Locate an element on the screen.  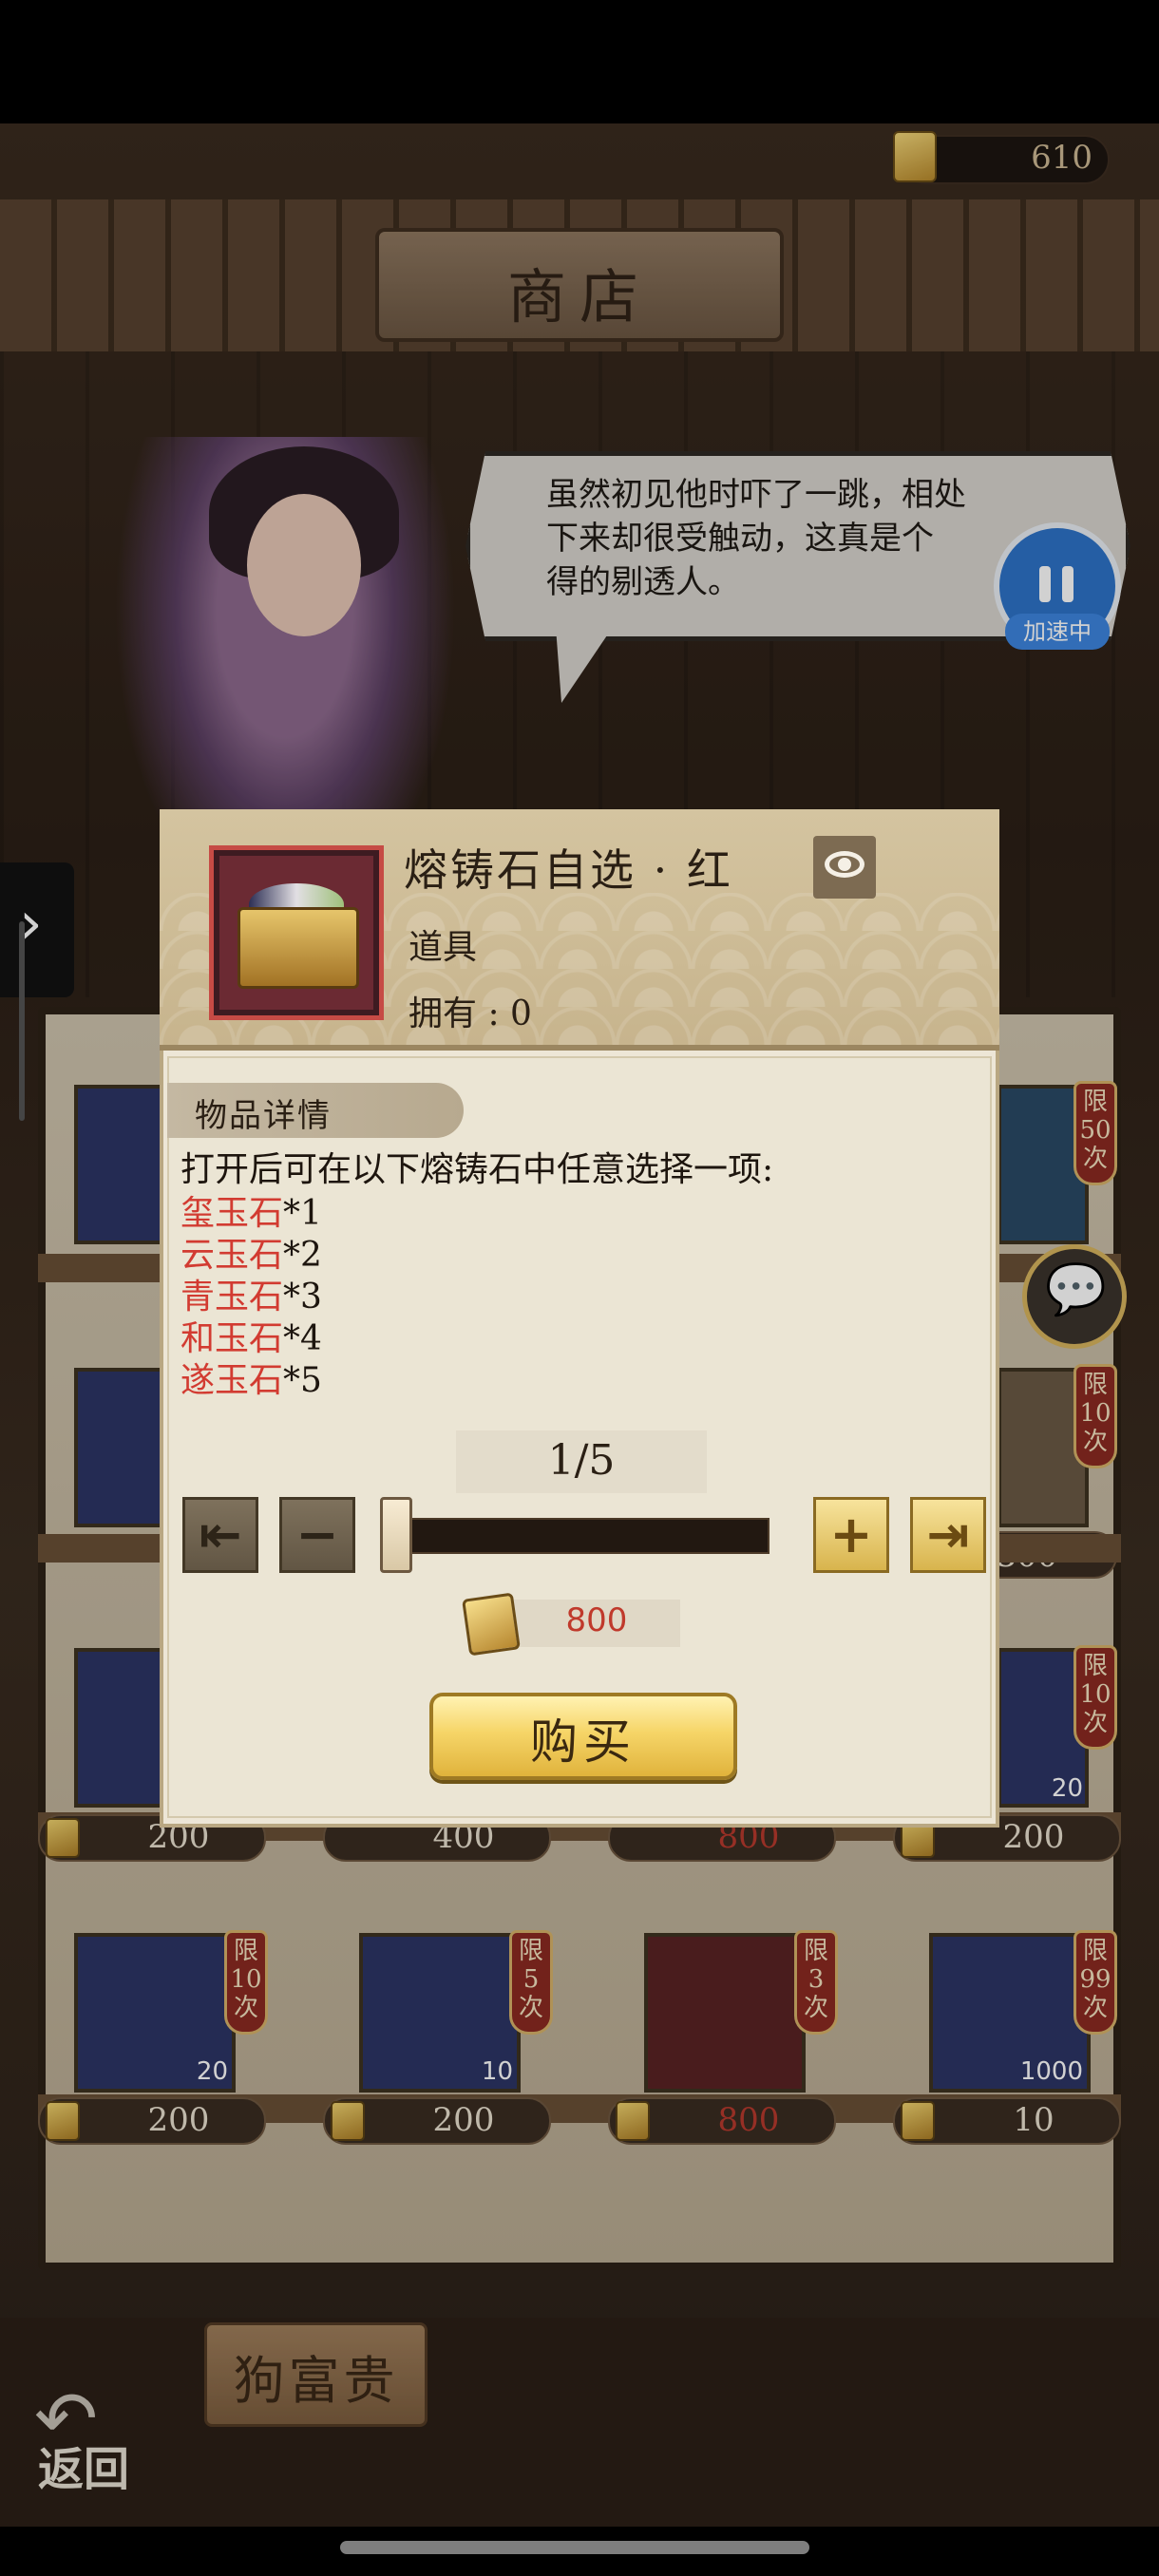
gold-coin-icon is located at coordinates (491, 1624).